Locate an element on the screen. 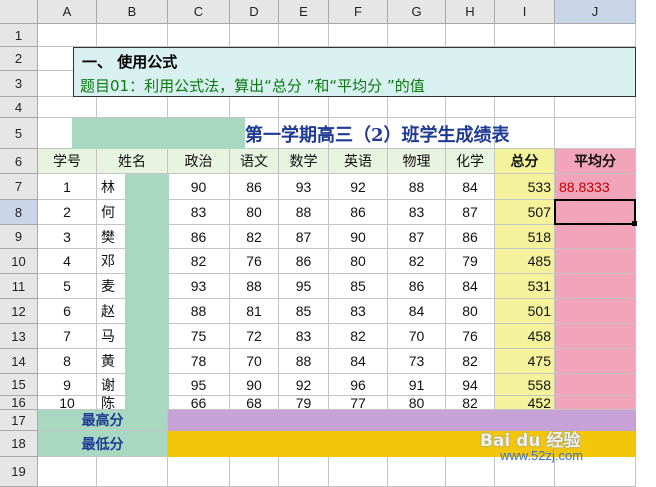 This screenshot has width=656, height=487. select-all-corner is located at coordinates (19, 12).